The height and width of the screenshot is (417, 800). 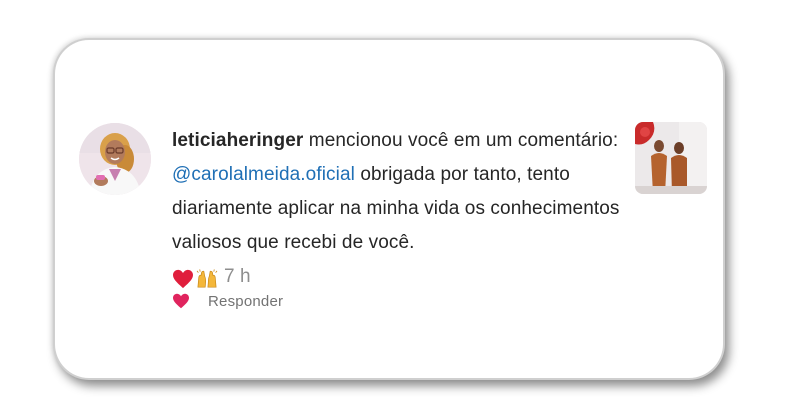 I want to click on thumbnail-image, so click(x=671, y=158).